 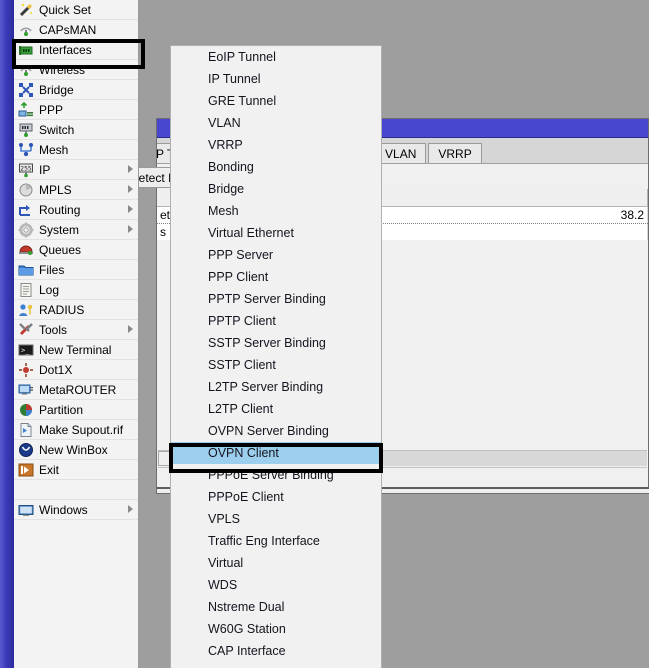 I want to click on sidebar-item-label: Bridge, so click(x=56, y=89).